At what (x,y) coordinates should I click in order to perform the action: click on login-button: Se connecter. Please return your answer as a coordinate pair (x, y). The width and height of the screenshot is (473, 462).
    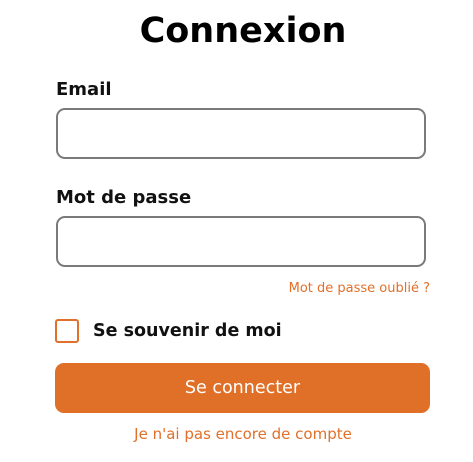
    Looking at the image, I should click on (242, 388).